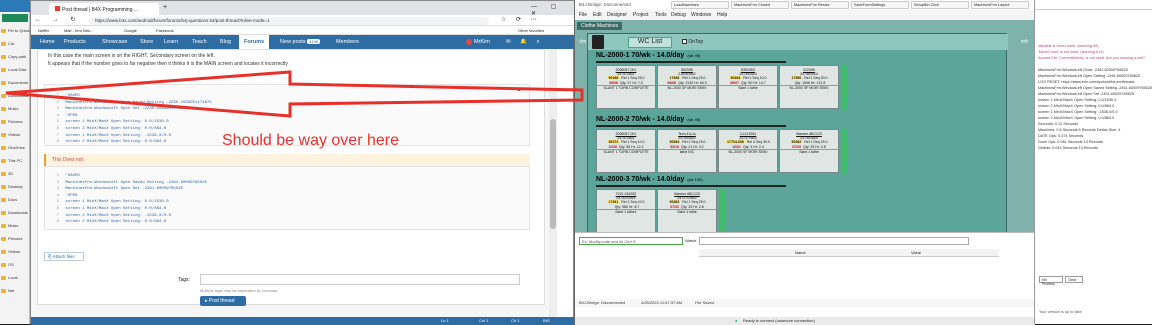 The height and width of the screenshot is (325, 1152). I want to click on annotation-arrow, so click(294, 94).